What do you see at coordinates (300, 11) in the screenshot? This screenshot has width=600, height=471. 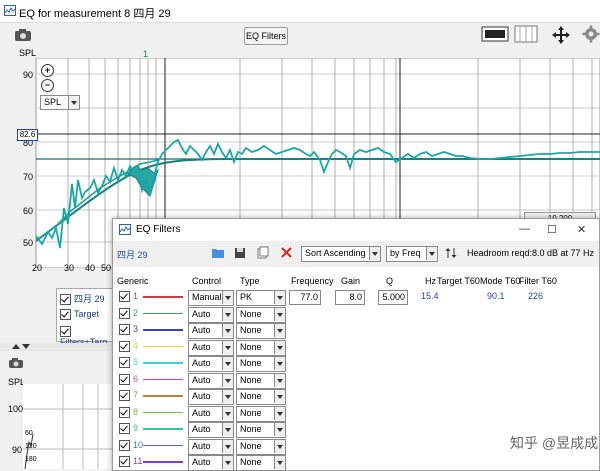 I see `title-bar: EQ for measurement 8 四月 29` at bounding box center [300, 11].